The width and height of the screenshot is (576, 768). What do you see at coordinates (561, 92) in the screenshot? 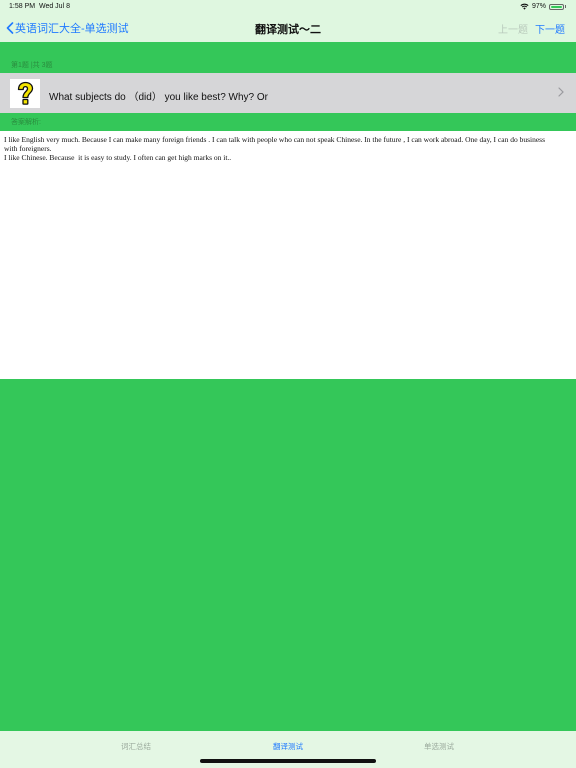
I see `chevron-right-icon` at bounding box center [561, 92].